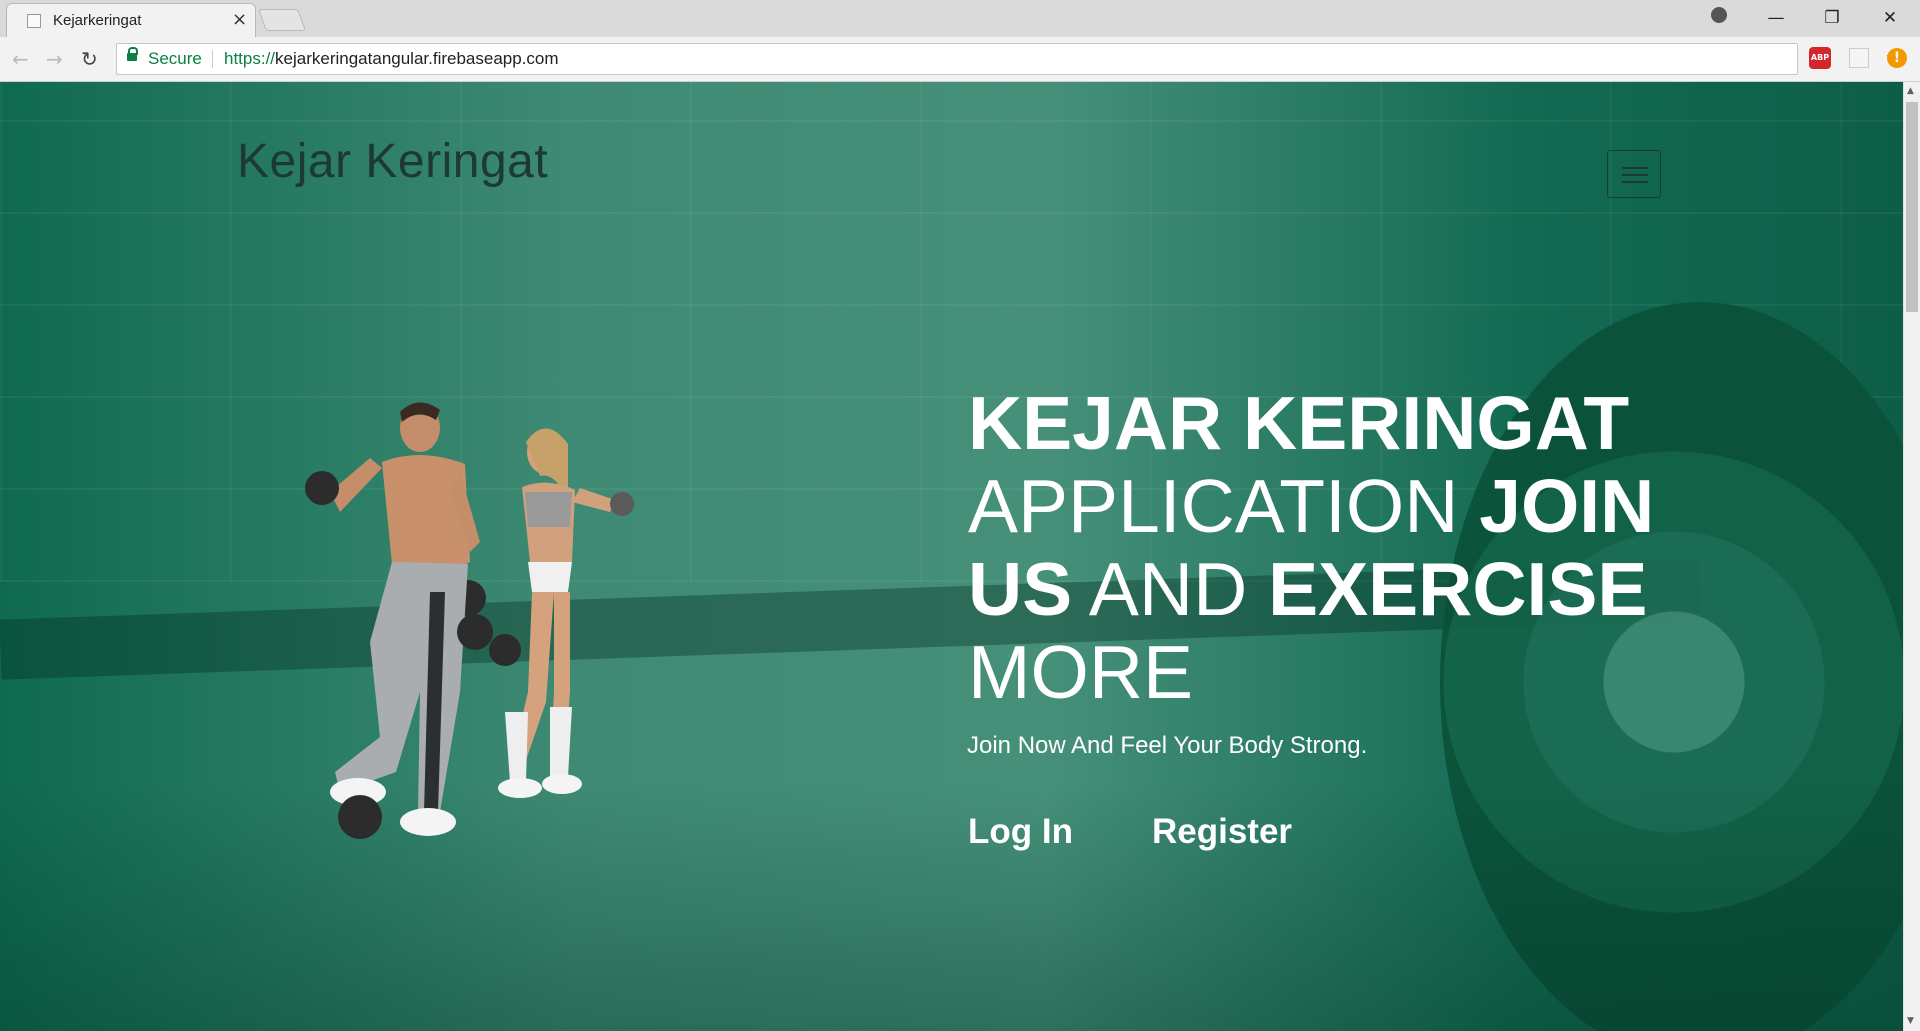  What do you see at coordinates (282, 20) in the screenshot?
I see `new-tab-icon` at bounding box center [282, 20].